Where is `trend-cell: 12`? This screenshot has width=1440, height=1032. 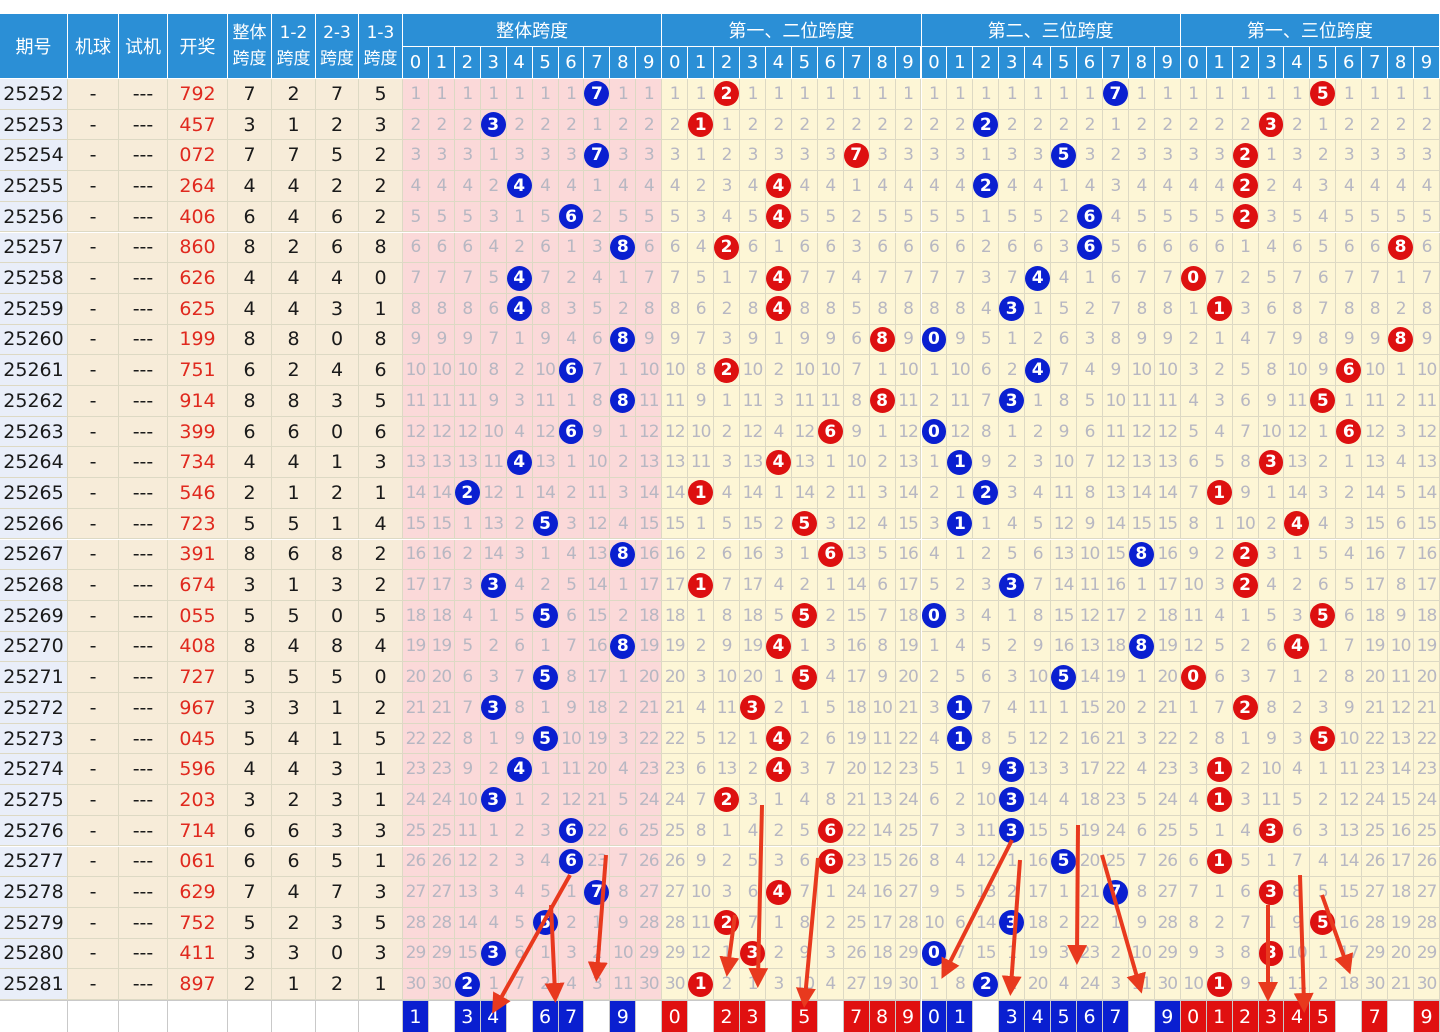 trend-cell: 12 is located at coordinates (701, 954).